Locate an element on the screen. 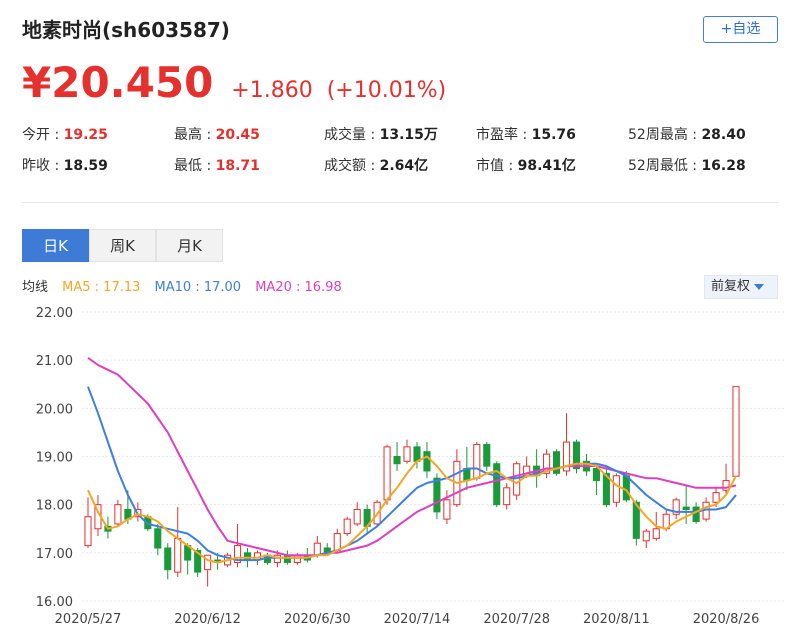  tab-weekly-k: 周K is located at coordinates (122, 245).